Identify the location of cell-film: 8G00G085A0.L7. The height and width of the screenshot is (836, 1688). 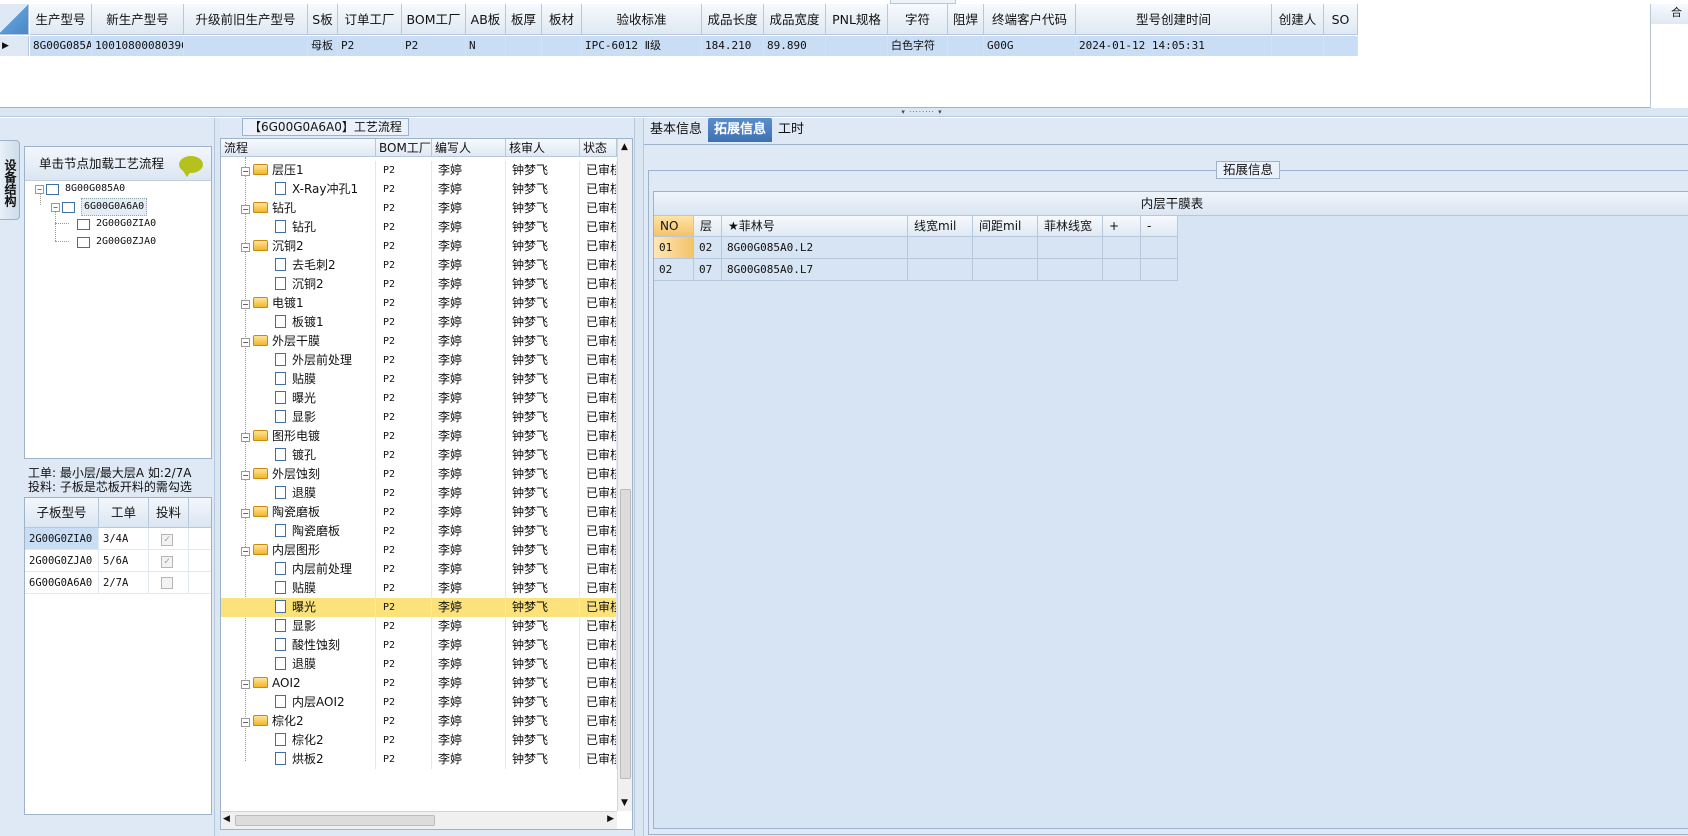
(815, 270).